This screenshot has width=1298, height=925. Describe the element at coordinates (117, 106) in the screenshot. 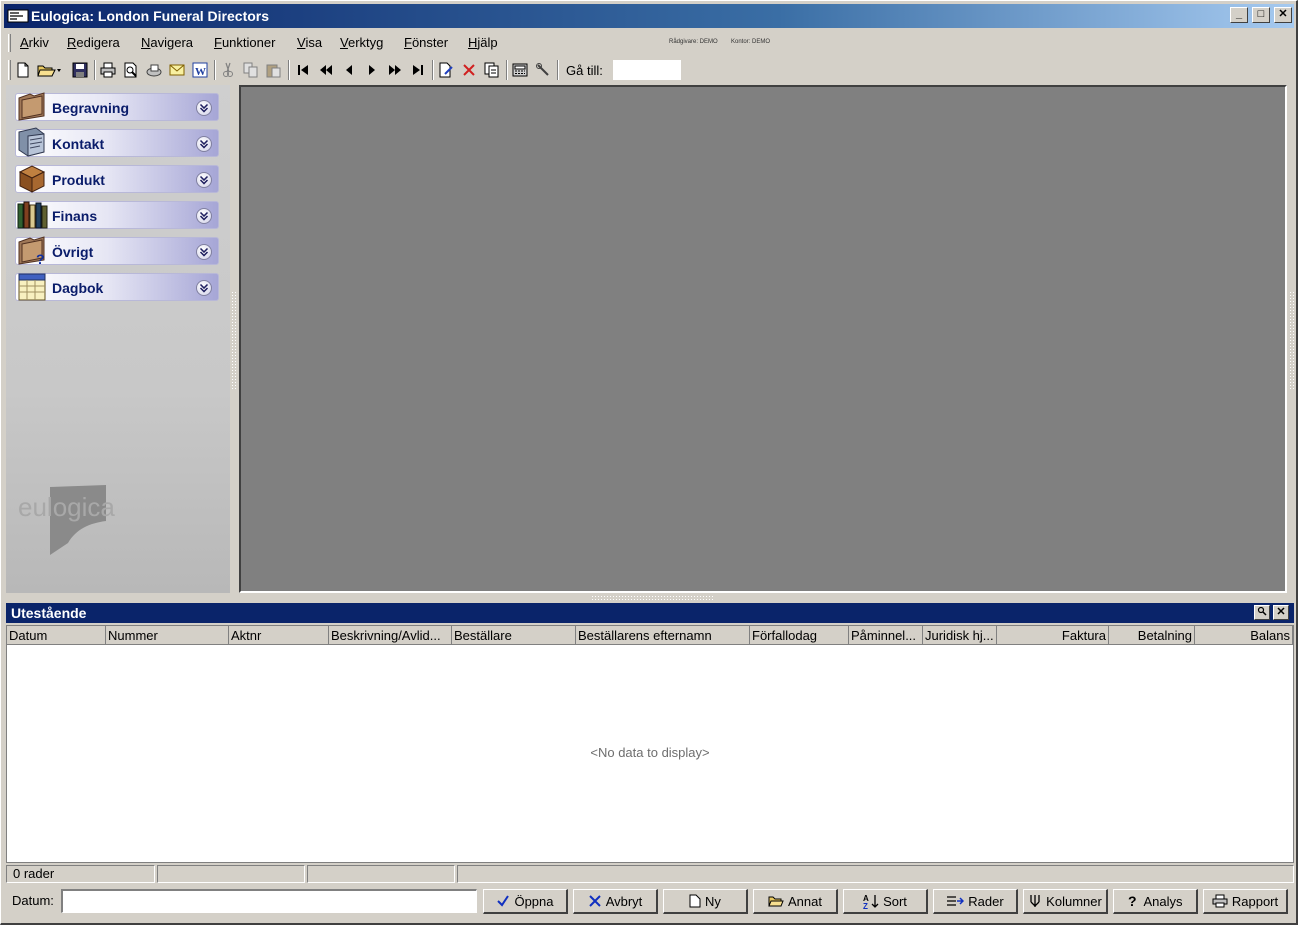

I see `nav-begravning: Begravning` at that location.